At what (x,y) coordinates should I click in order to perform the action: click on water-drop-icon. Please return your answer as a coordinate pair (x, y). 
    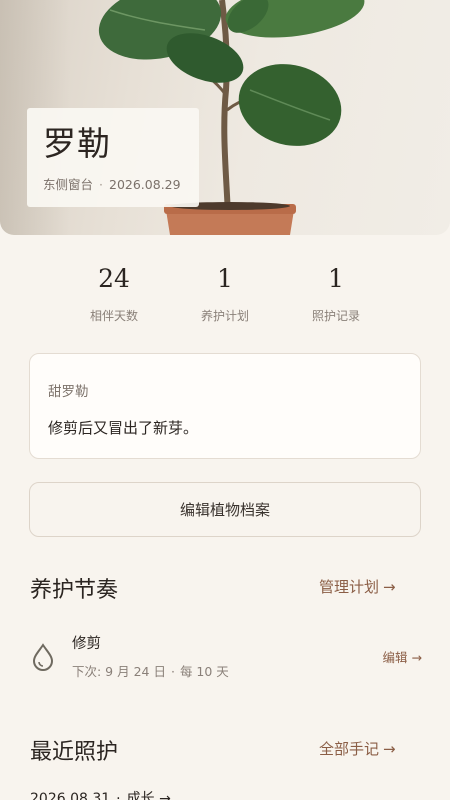
    Looking at the image, I should click on (43, 657).